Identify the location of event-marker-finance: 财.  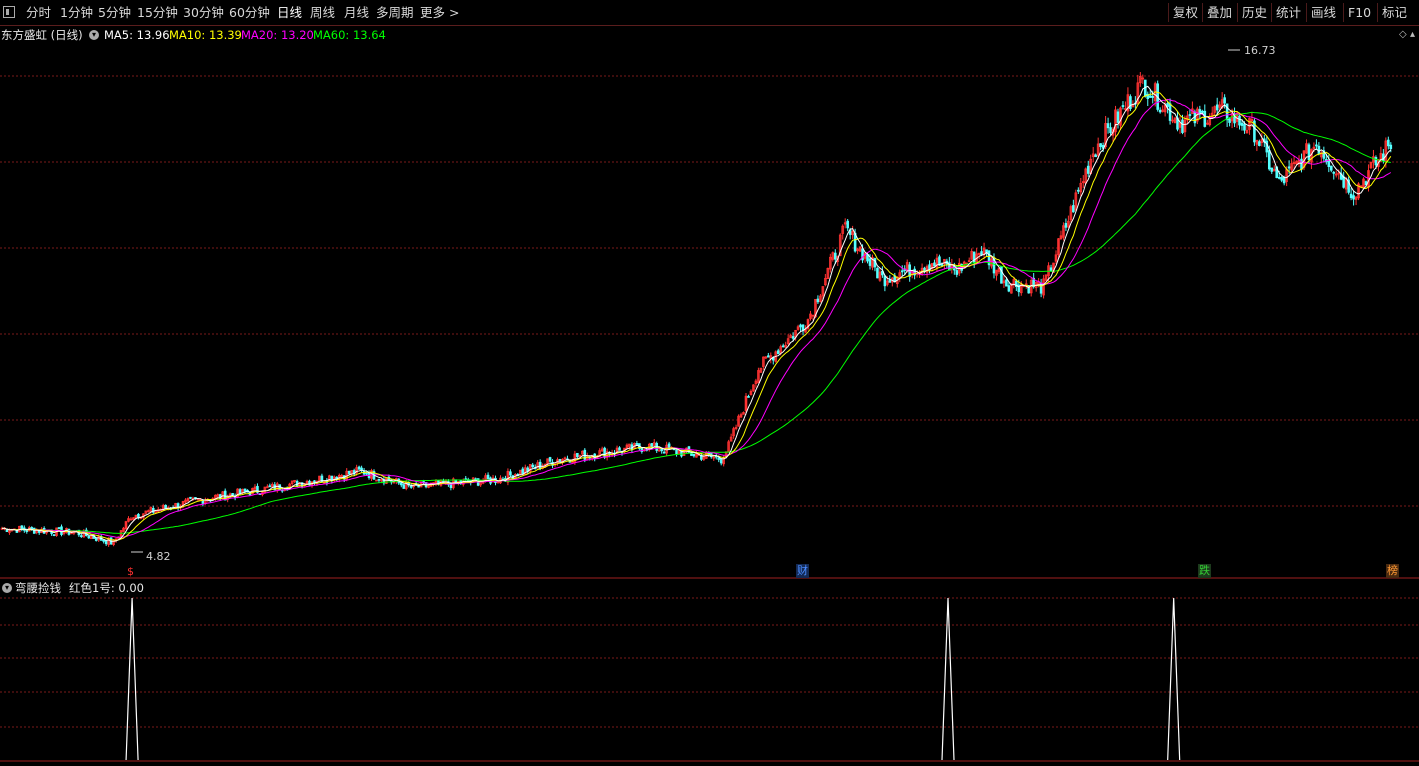
(802, 571).